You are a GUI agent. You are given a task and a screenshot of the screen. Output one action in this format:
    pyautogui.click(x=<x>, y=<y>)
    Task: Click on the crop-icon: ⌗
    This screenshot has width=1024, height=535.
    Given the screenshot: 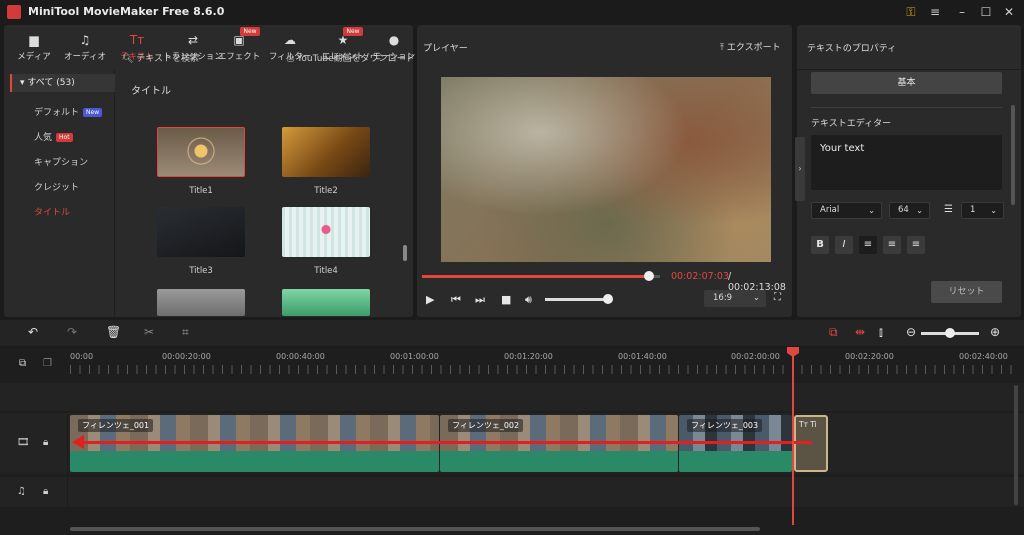 What is the action you would take?
    pyautogui.click(x=185, y=332)
    